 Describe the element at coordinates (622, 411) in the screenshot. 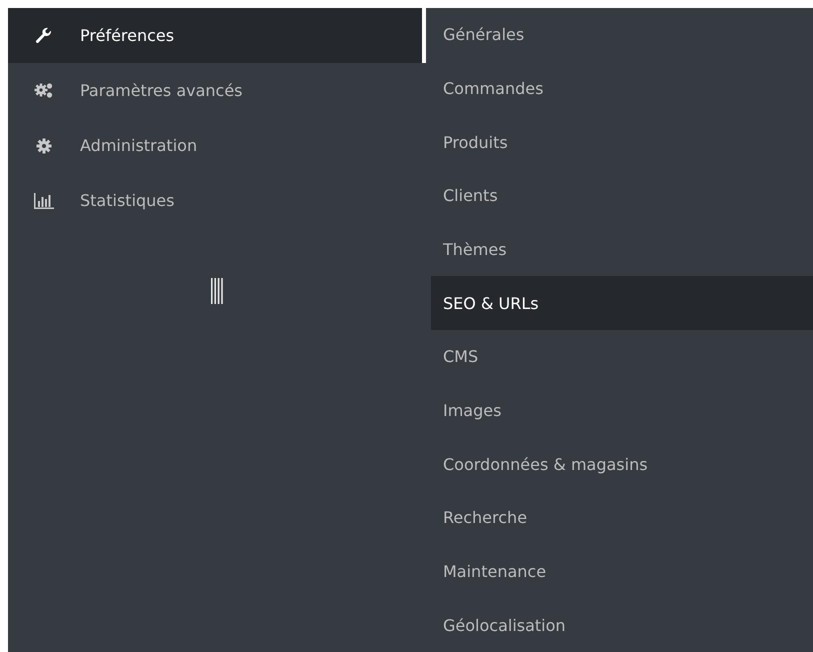

I see `submenu-item: Images` at that location.